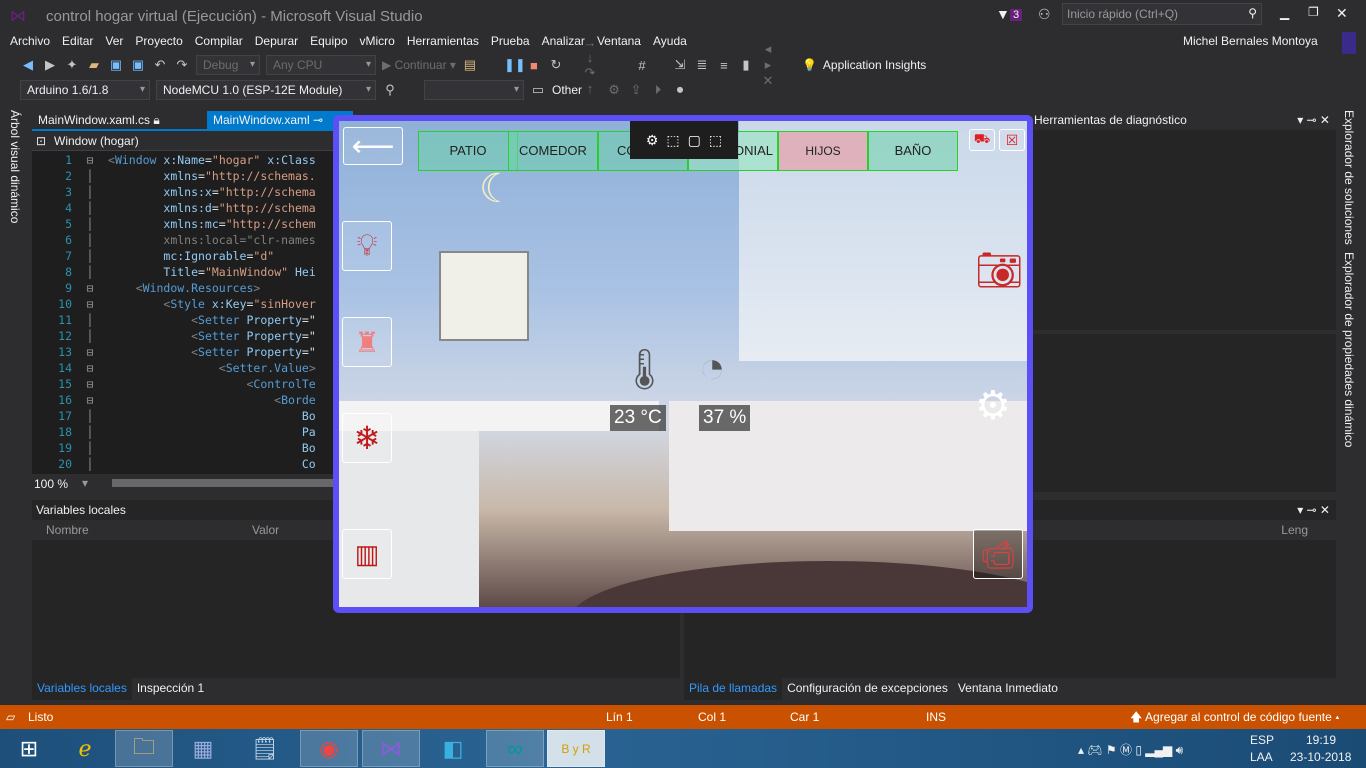  What do you see at coordinates (515, 65) in the screenshot?
I see `pause-icon: ❚❚` at bounding box center [515, 65].